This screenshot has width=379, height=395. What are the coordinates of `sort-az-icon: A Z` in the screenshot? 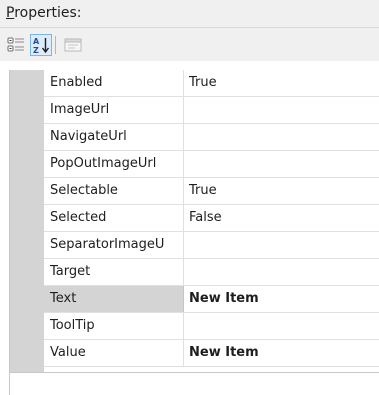 It's located at (41, 46).